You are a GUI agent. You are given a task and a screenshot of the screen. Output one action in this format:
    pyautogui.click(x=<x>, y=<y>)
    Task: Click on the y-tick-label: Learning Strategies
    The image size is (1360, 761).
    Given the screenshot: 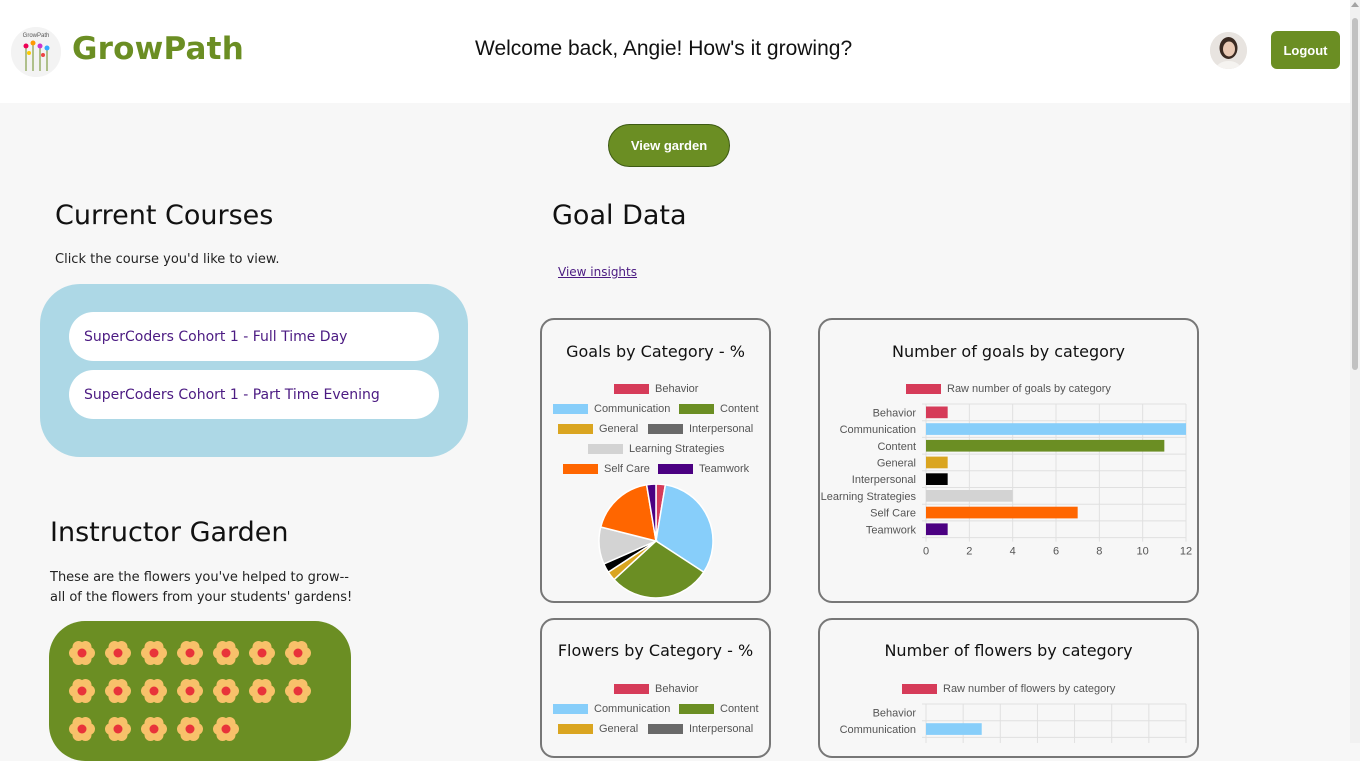 What is the action you would take?
    pyautogui.click(x=869, y=497)
    